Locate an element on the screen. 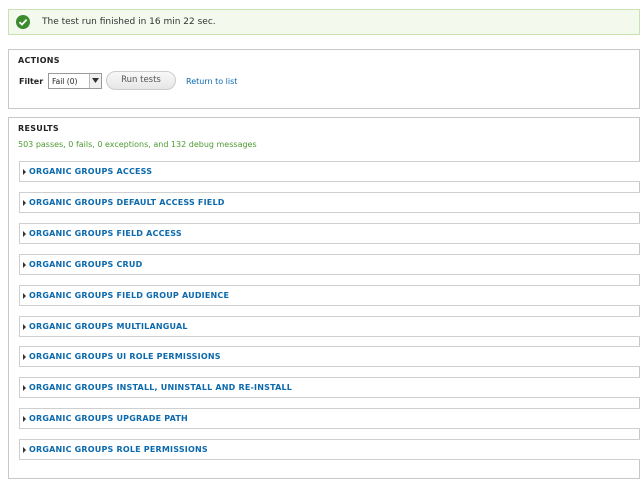 The image size is (640, 480). results-legend: RESULTS is located at coordinates (38, 128).